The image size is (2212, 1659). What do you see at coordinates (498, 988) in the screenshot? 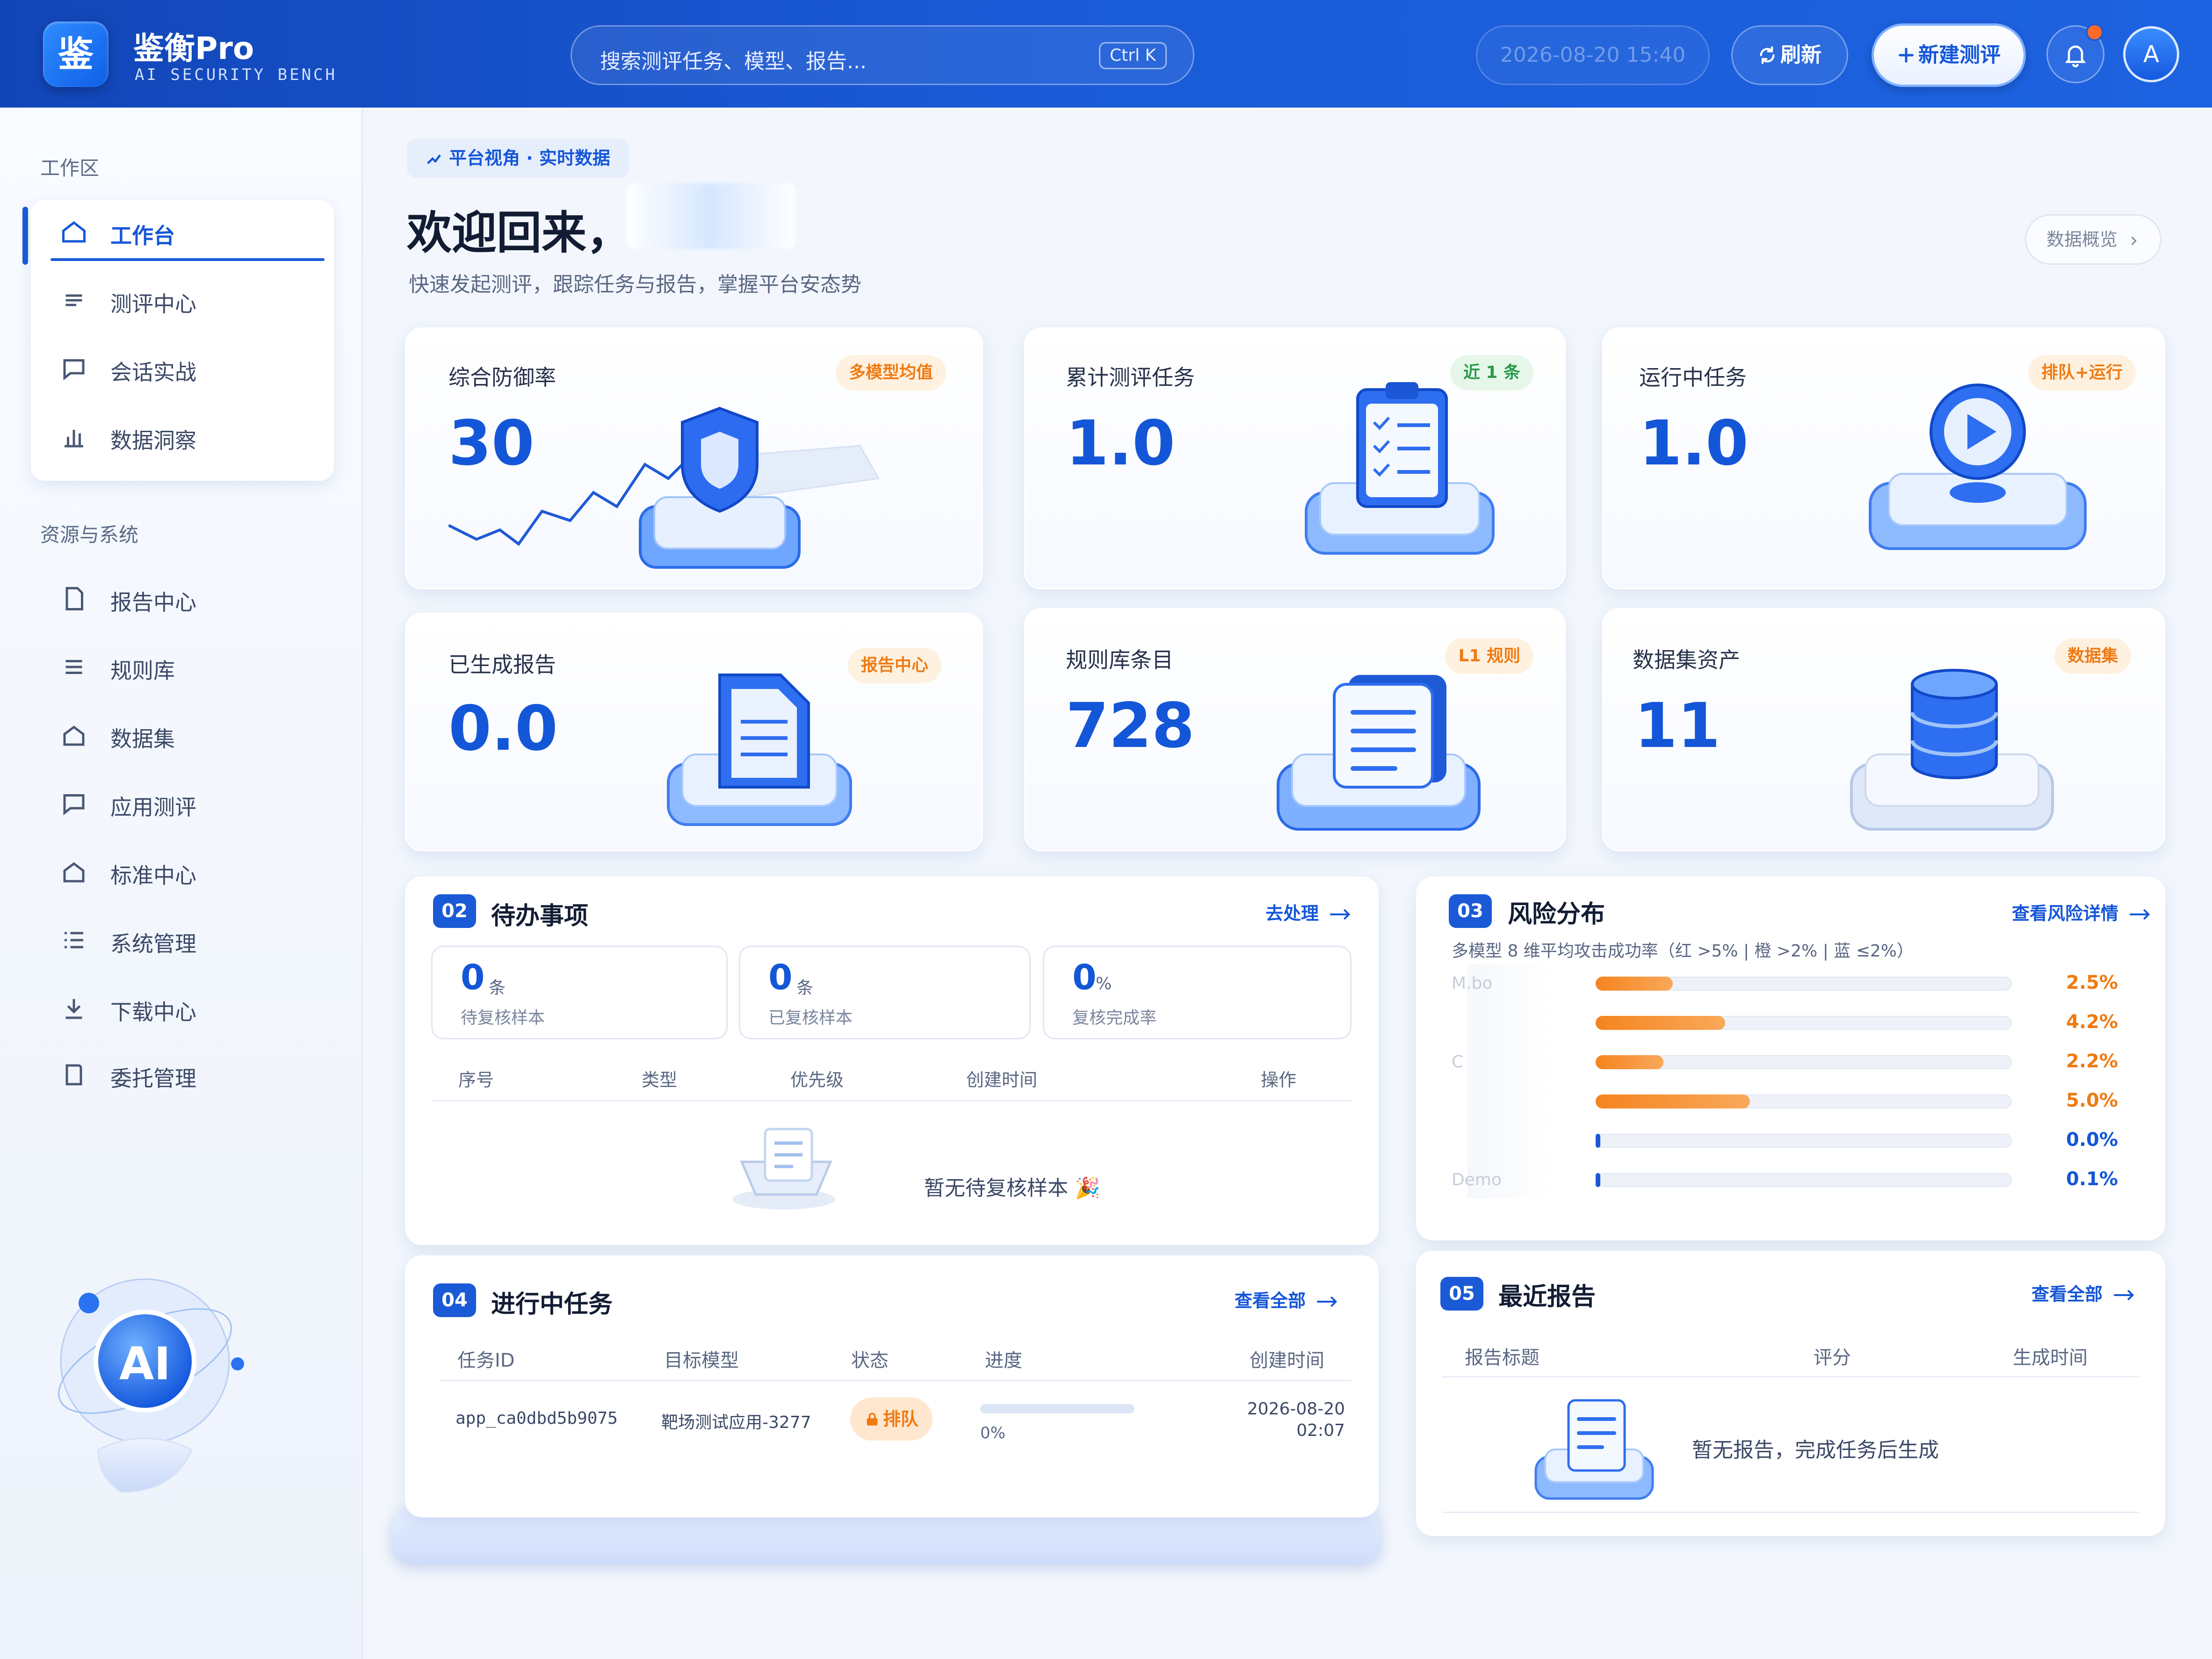
I see `metric-unit: 条` at bounding box center [498, 988].